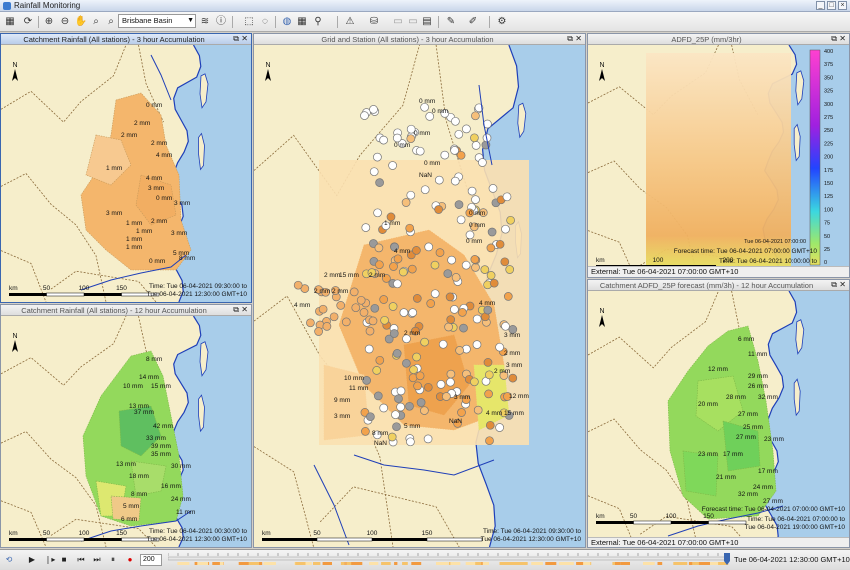  Describe the element at coordinates (97, 560) in the screenshot. I see `skip-forward-icon: ⏭` at that location.